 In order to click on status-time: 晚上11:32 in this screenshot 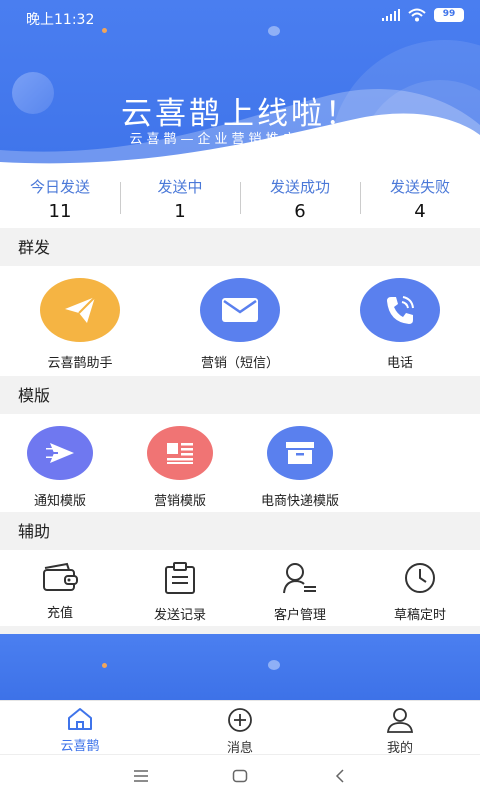, I will do `click(60, 20)`.